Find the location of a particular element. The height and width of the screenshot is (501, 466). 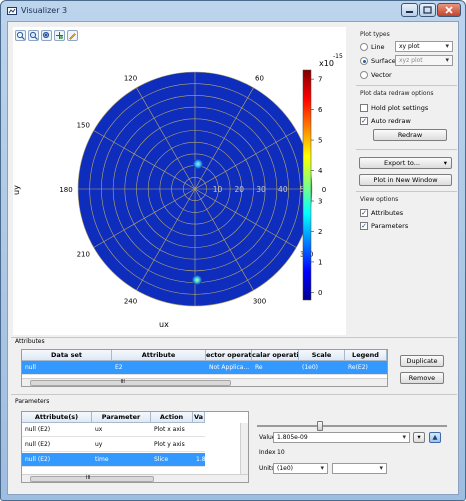

colorbar-tick-label: 1 is located at coordinates (320, 262).